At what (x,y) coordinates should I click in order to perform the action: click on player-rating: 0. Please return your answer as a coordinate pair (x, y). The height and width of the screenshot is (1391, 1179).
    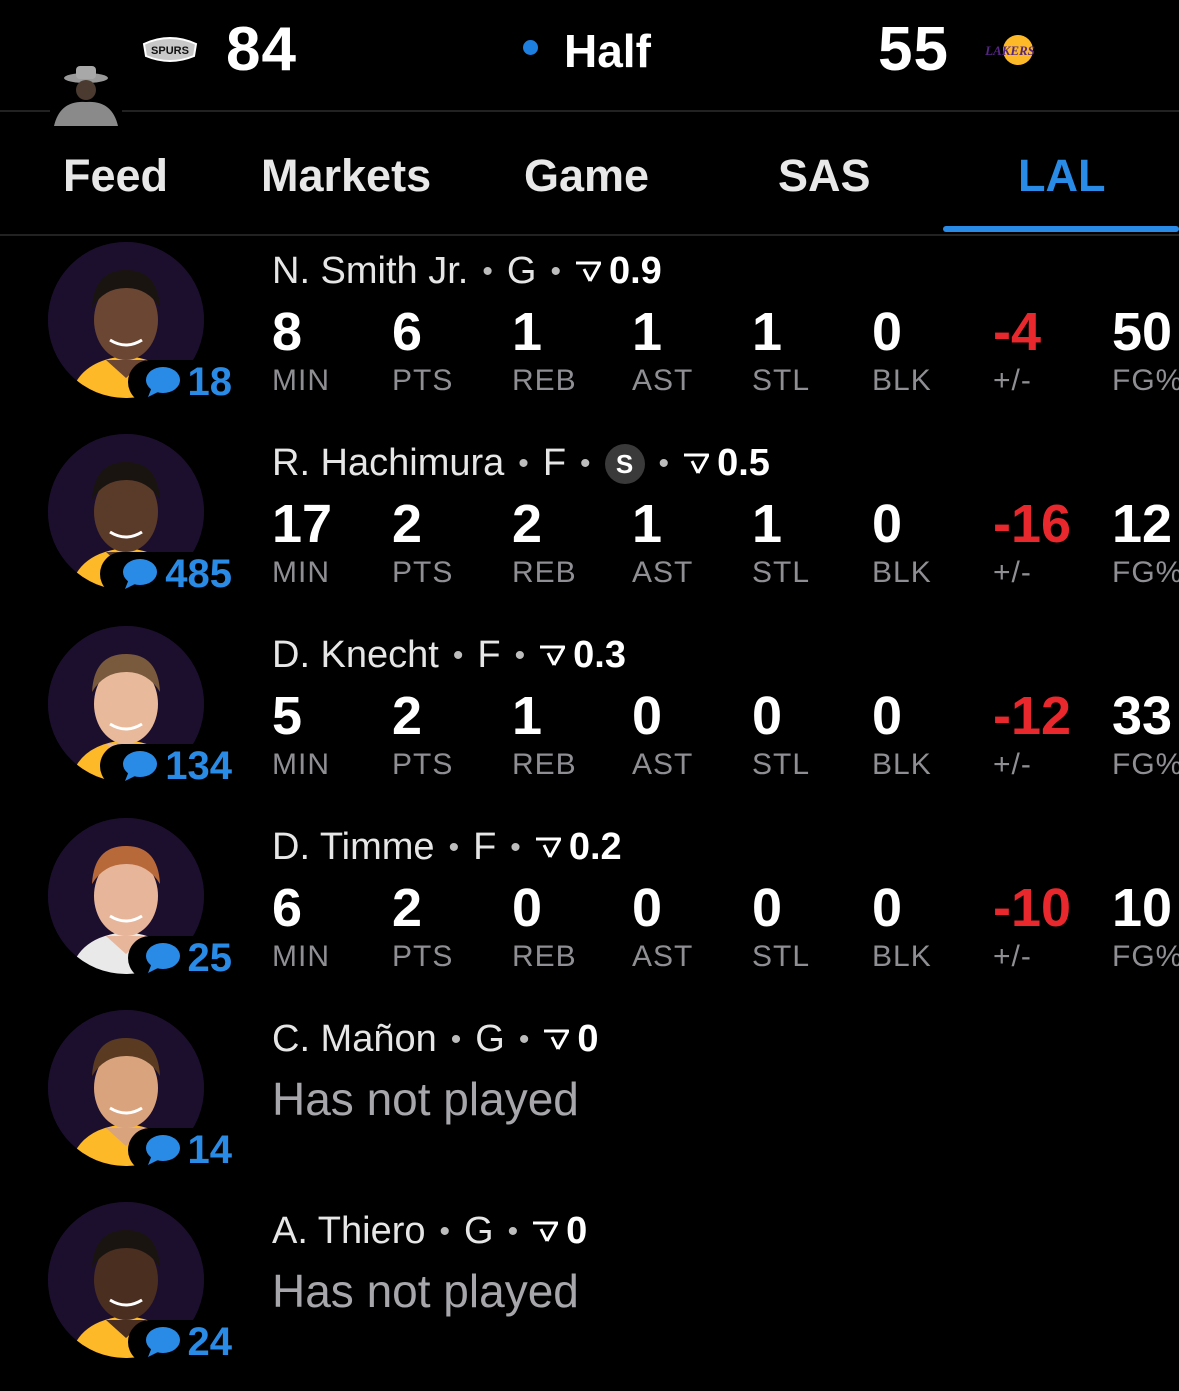
    Looking at the image, I should click on (577, 1231).